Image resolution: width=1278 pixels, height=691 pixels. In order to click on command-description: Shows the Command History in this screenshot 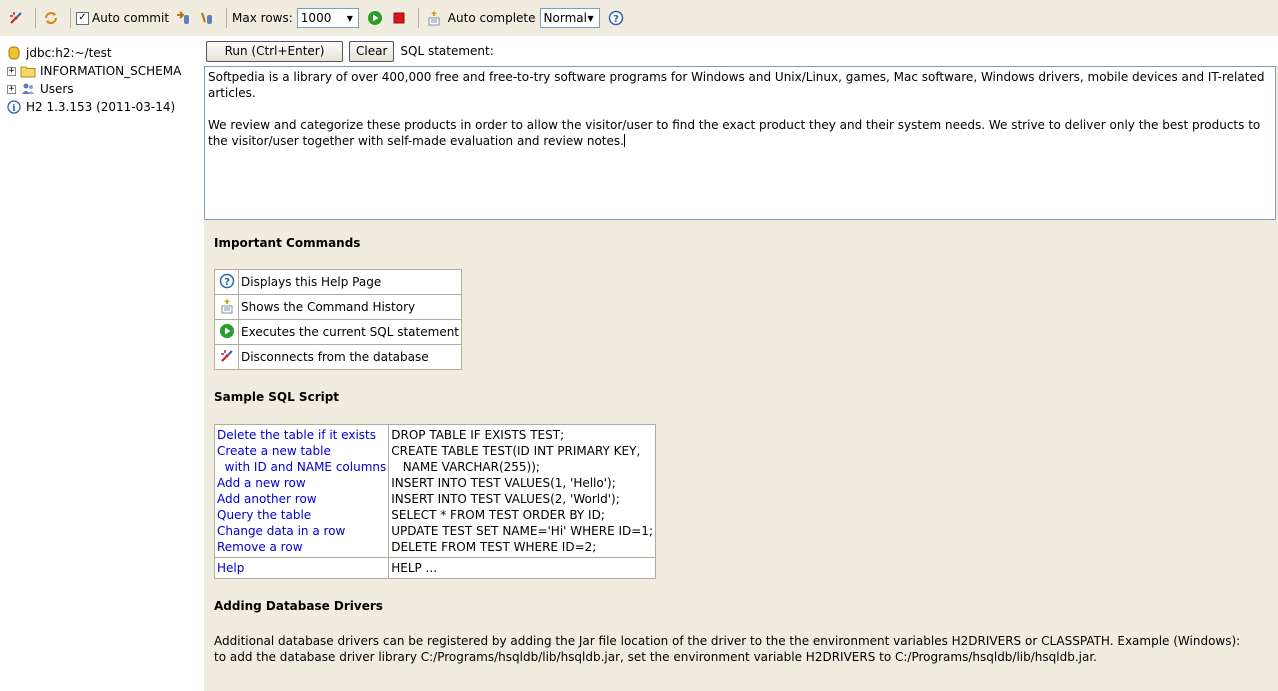, I will do `click(350, 307)`.